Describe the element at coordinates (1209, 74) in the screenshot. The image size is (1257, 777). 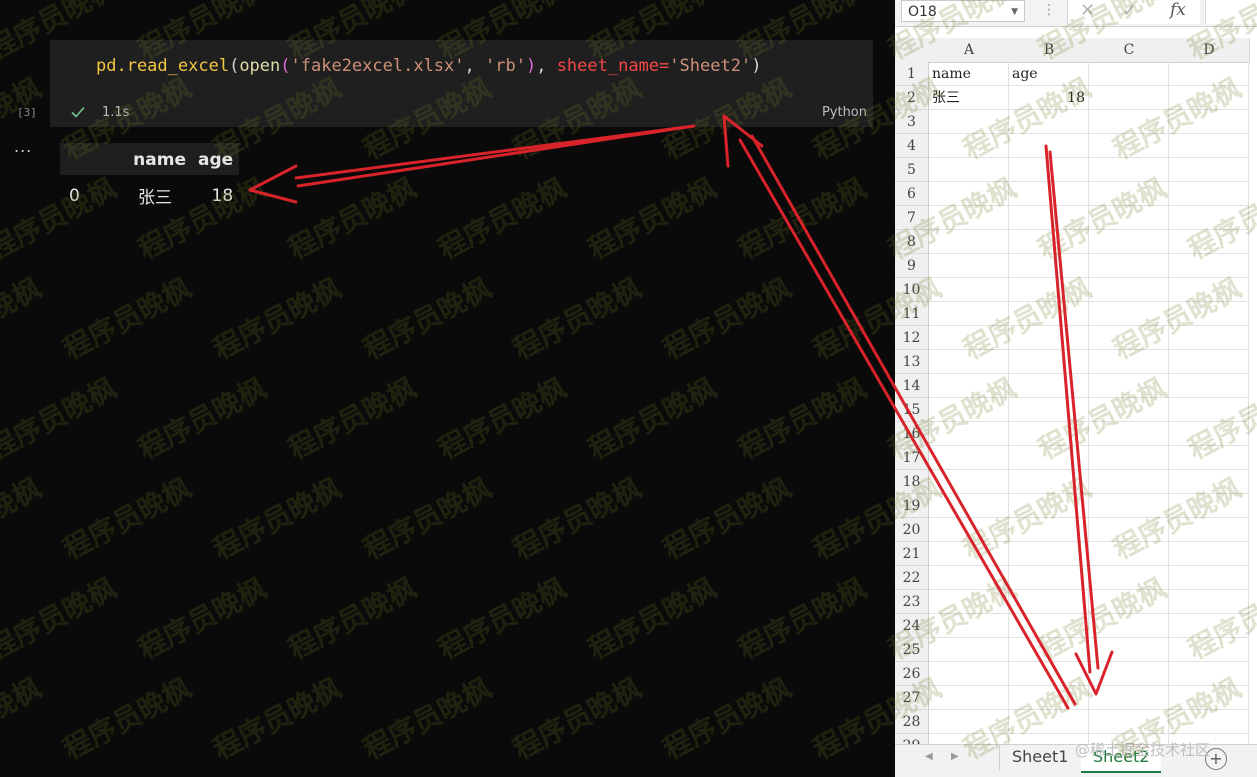
I see `cell-d1` at that location.